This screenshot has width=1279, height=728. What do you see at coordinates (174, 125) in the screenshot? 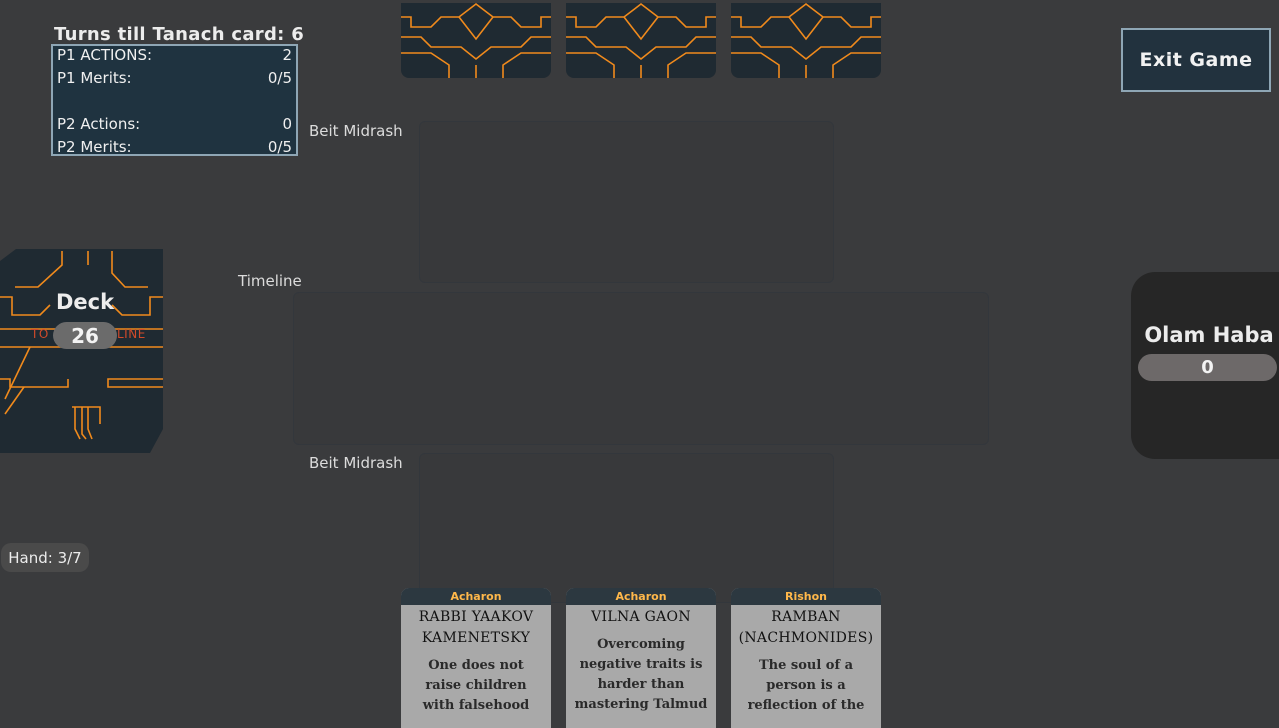
I see `p2-actions-row: P2 Actions: 0` at bounding box center [174, 125].